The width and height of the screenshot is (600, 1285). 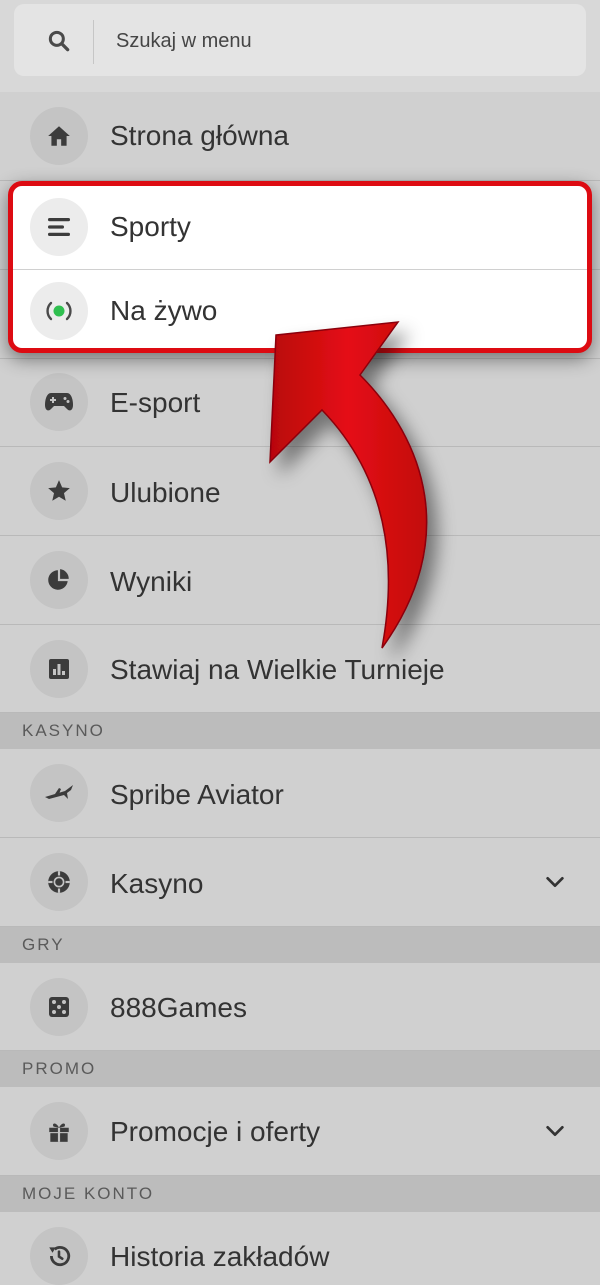 I want to click on menu-item-live: Na żywo, so click(x=300, y=309).